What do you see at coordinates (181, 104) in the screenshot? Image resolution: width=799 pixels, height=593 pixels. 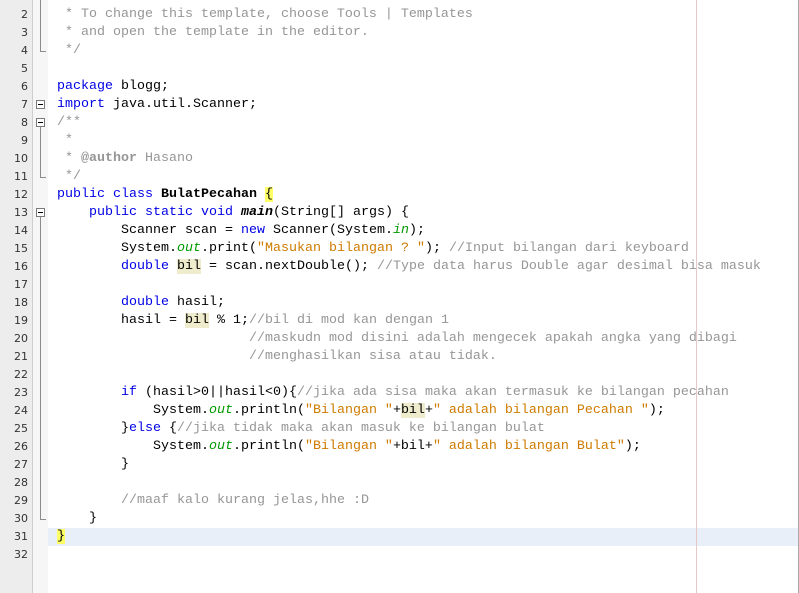 I see `code-text-token: java.util.Scanner;` at bounding box center [181, 104].